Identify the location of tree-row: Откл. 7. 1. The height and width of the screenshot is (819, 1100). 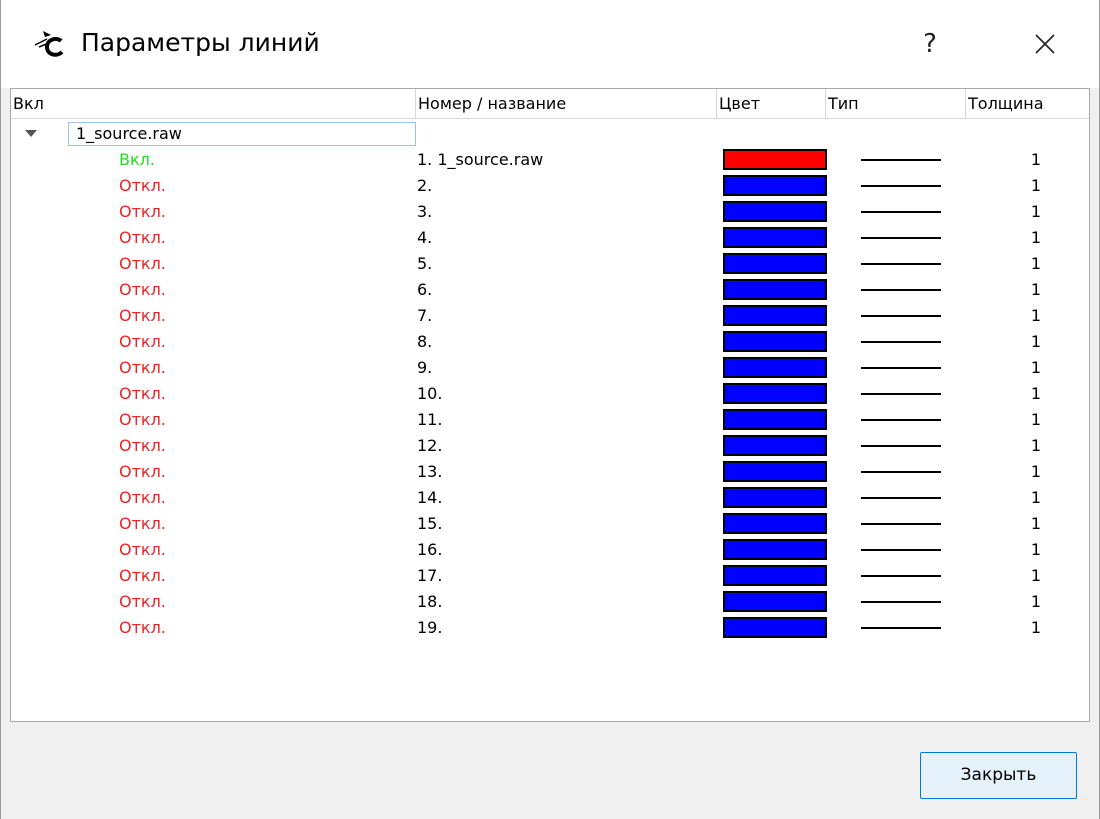
(550, 316).